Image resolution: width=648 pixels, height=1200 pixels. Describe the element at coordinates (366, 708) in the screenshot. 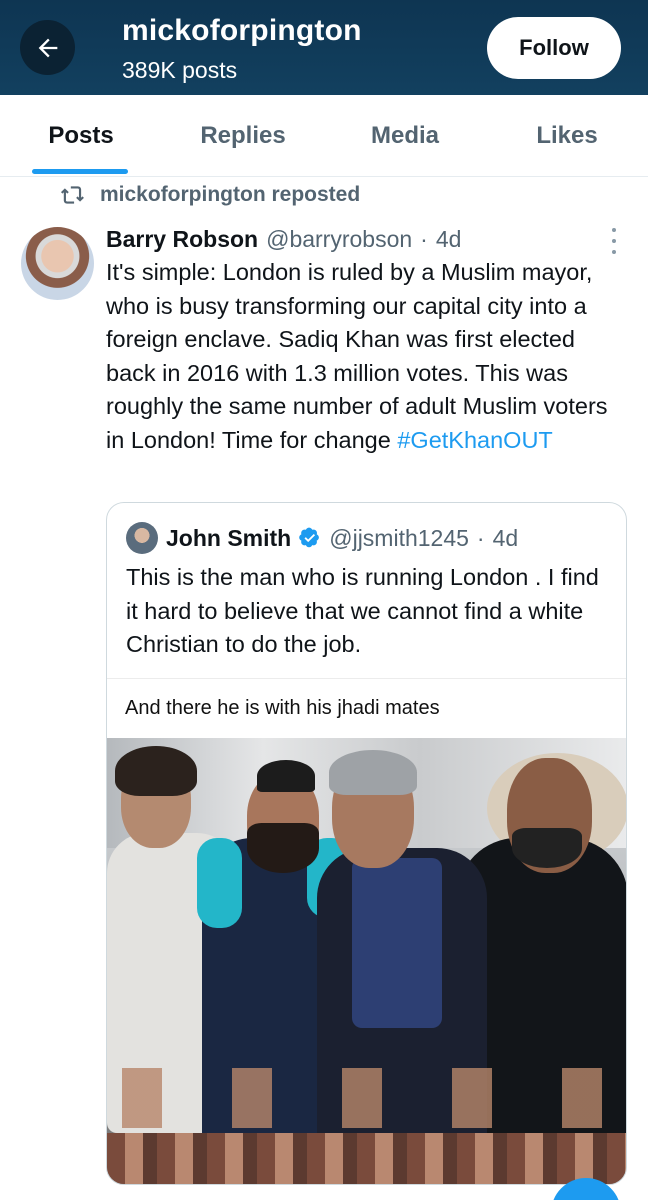

I see `media-caption: And there he is with his jhadi mates` at that location.